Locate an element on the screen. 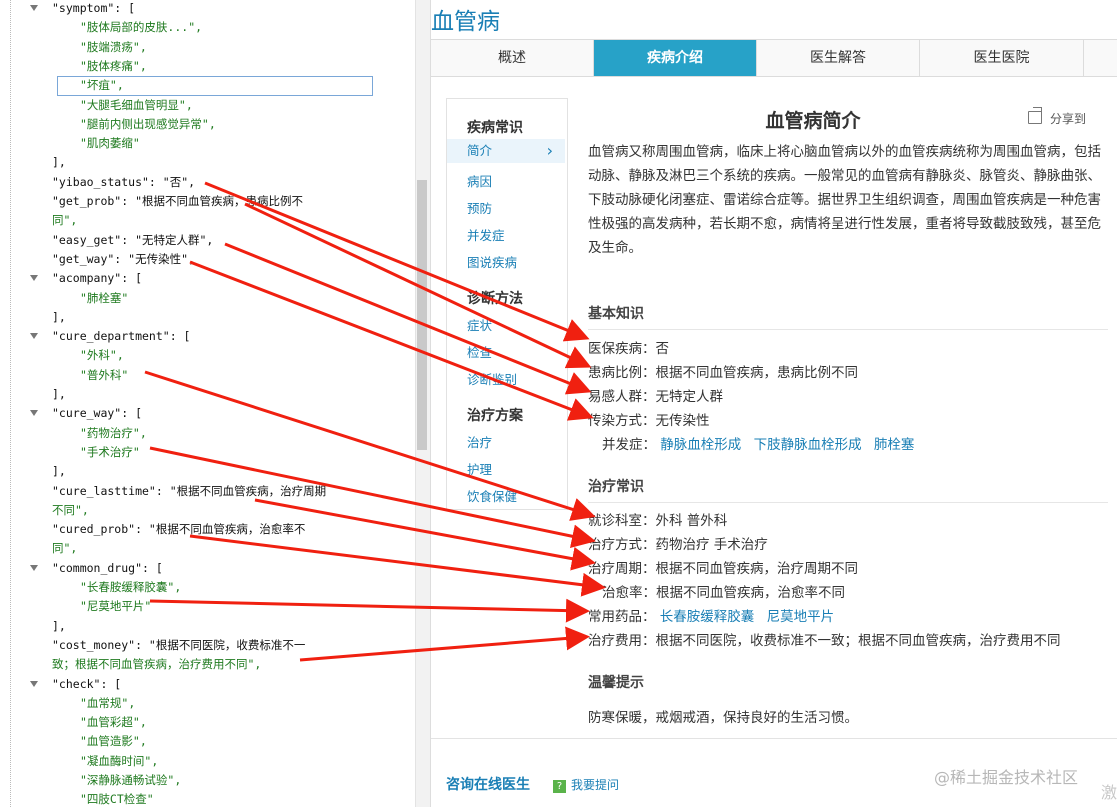 The width and height of the screenshot is (1117, 808). basic-row: 易感人群：无特定人群 is located at coordinates (655, 397).